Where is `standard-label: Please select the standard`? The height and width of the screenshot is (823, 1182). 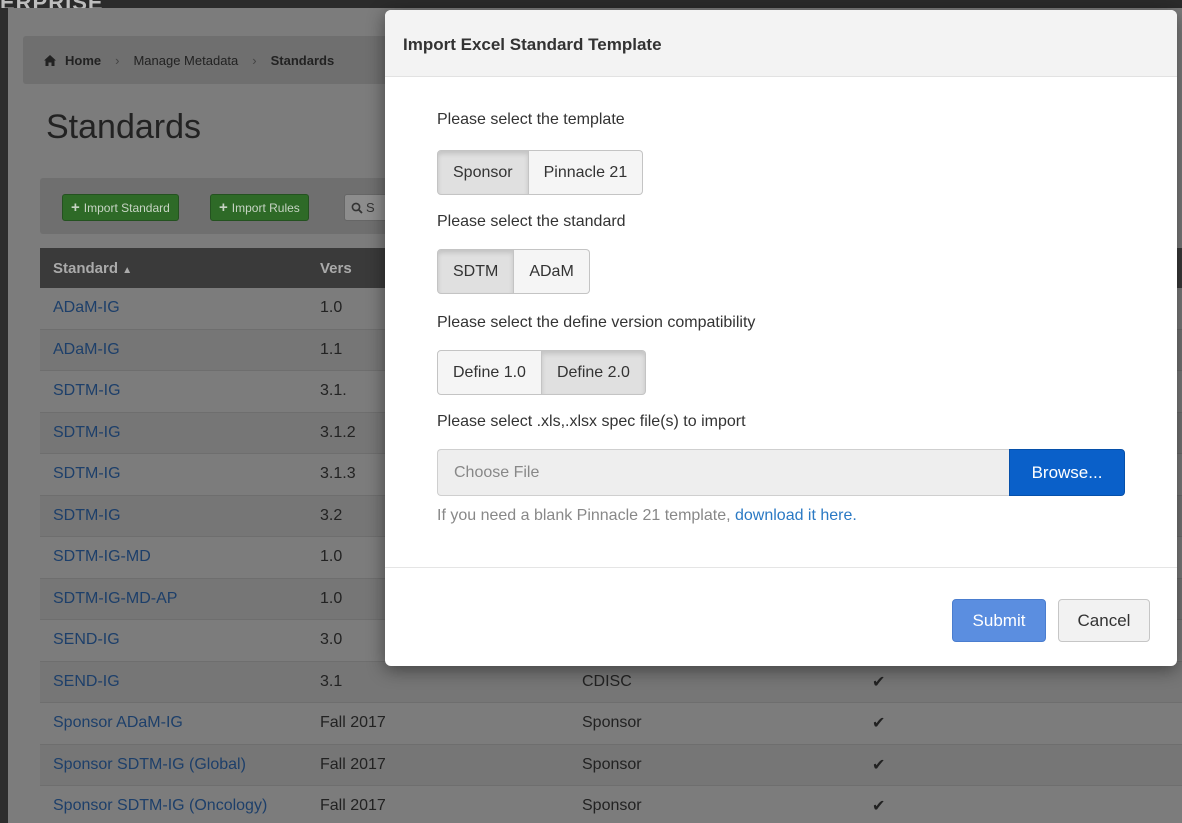 standard-label: Please select the standard is located at coordinates (531, 221).